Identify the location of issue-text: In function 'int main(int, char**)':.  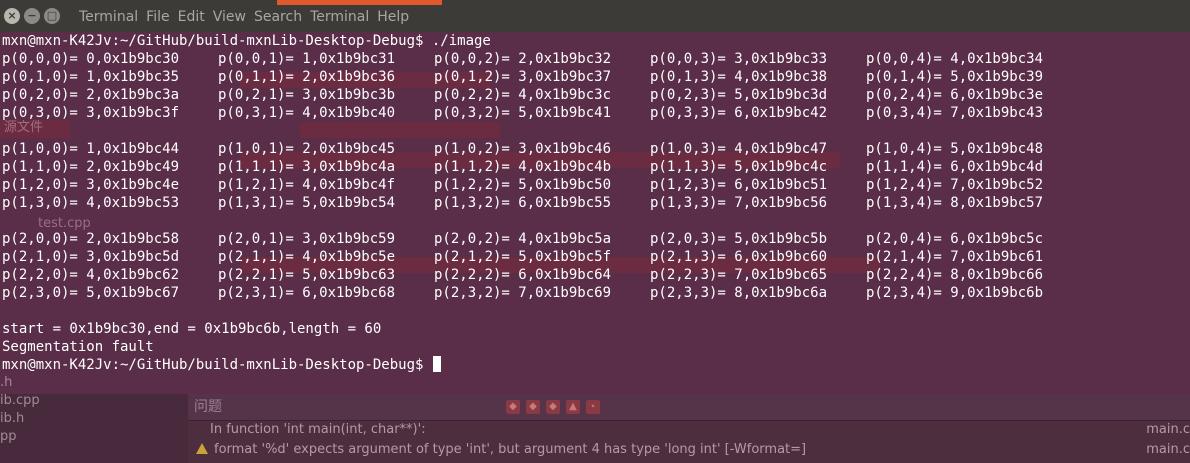
(318, 429).